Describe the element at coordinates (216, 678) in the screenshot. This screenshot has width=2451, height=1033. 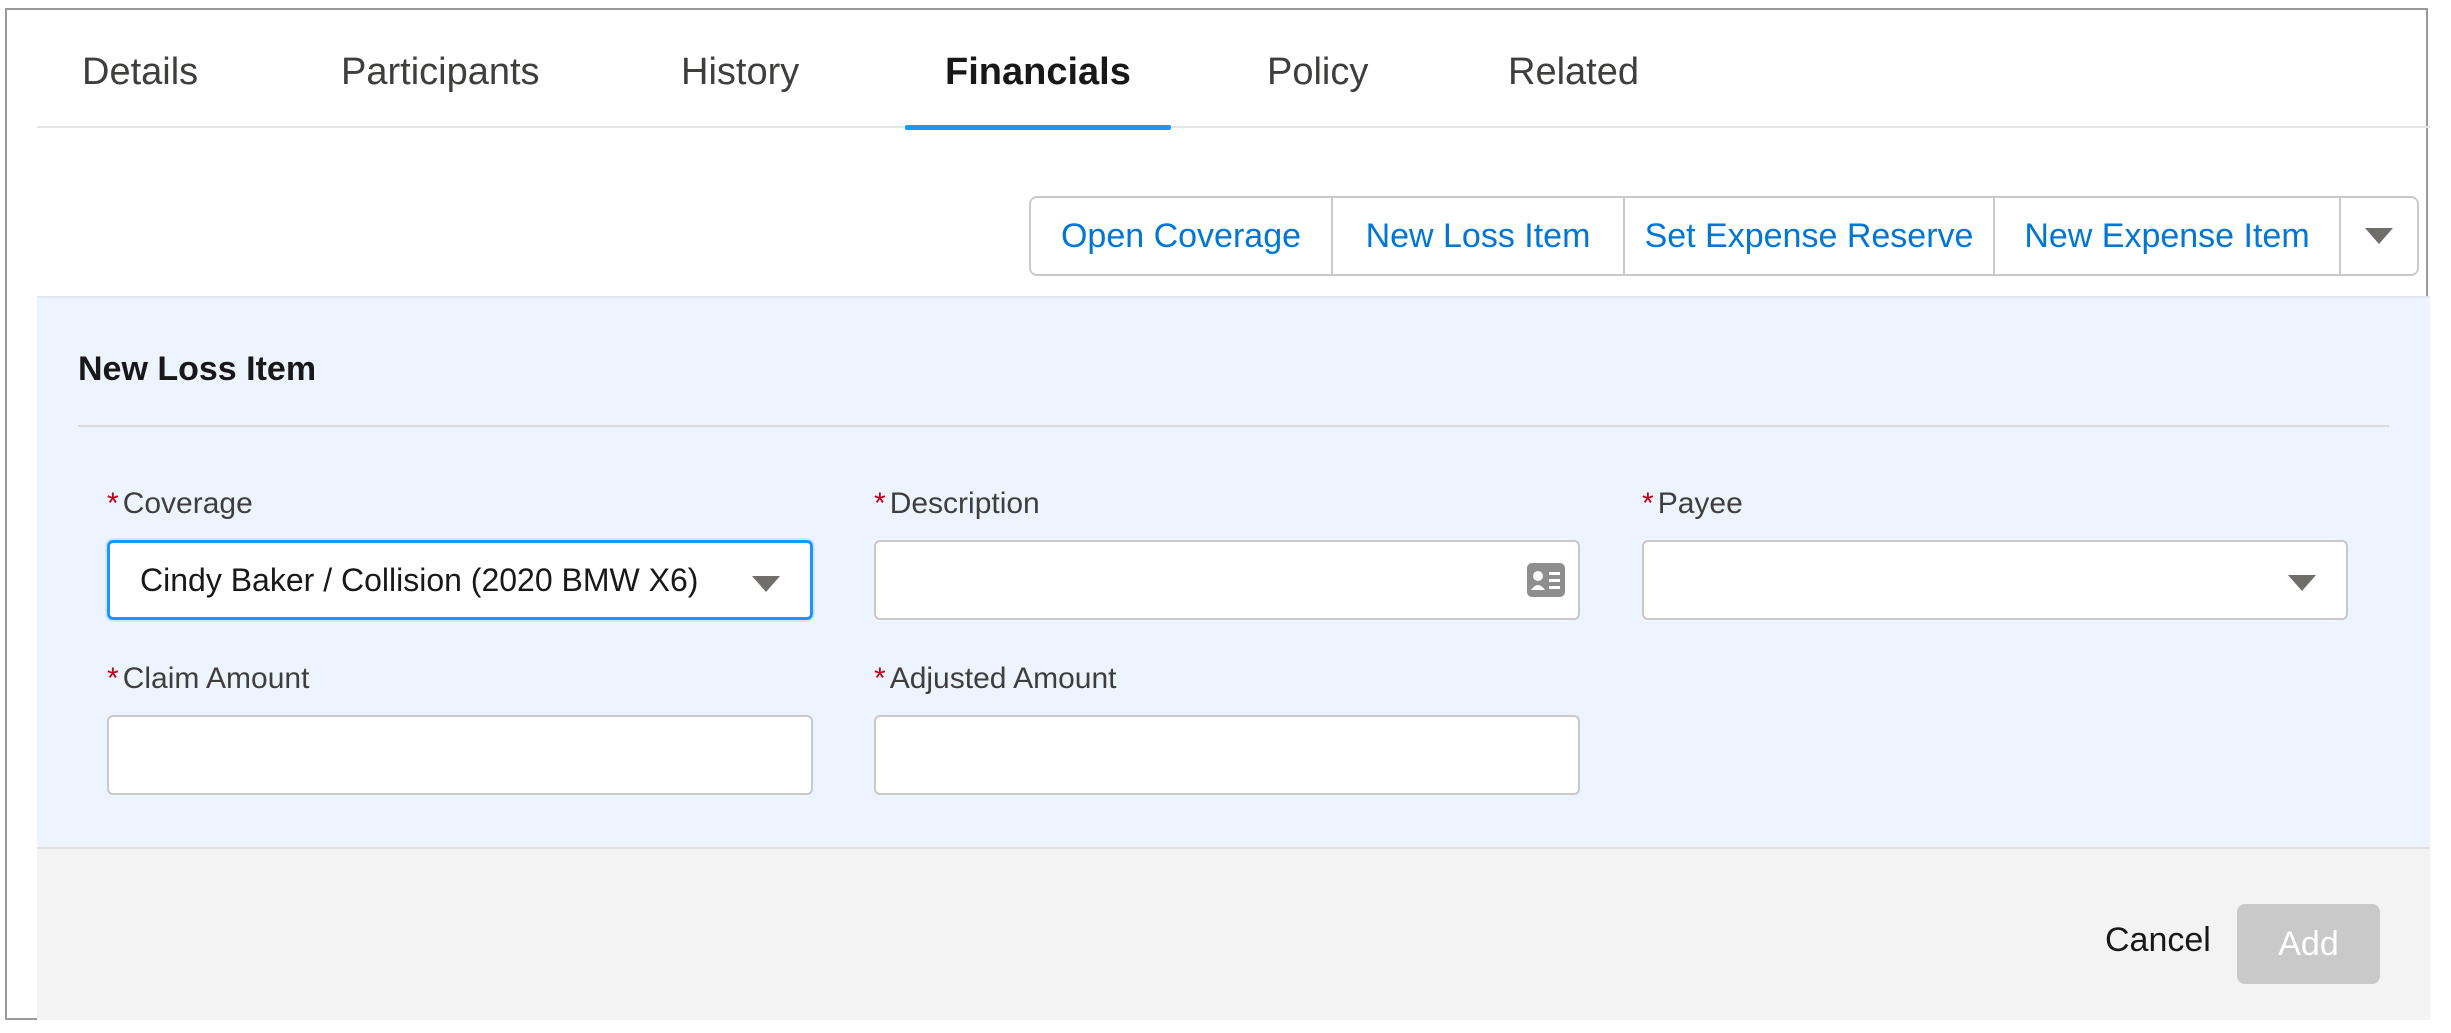
I see `claim-amount-label-text: Claim Amount` at that location.